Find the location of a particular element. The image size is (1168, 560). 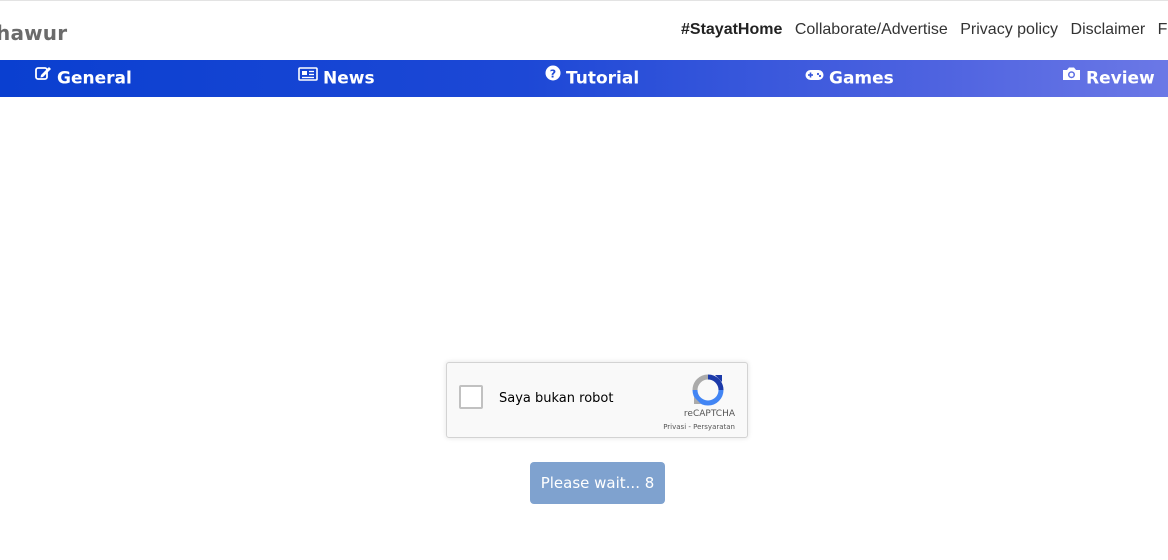

nav-label-review: Review is located at coordinates (1120, 78).